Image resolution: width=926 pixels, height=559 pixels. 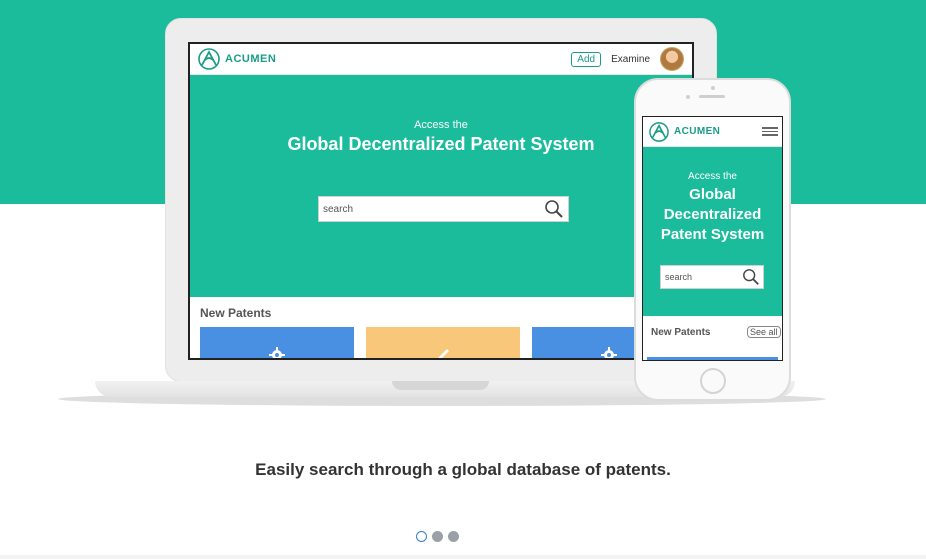 I want to click on brand-logo: ACUMEN, so click(x=237, y=59).